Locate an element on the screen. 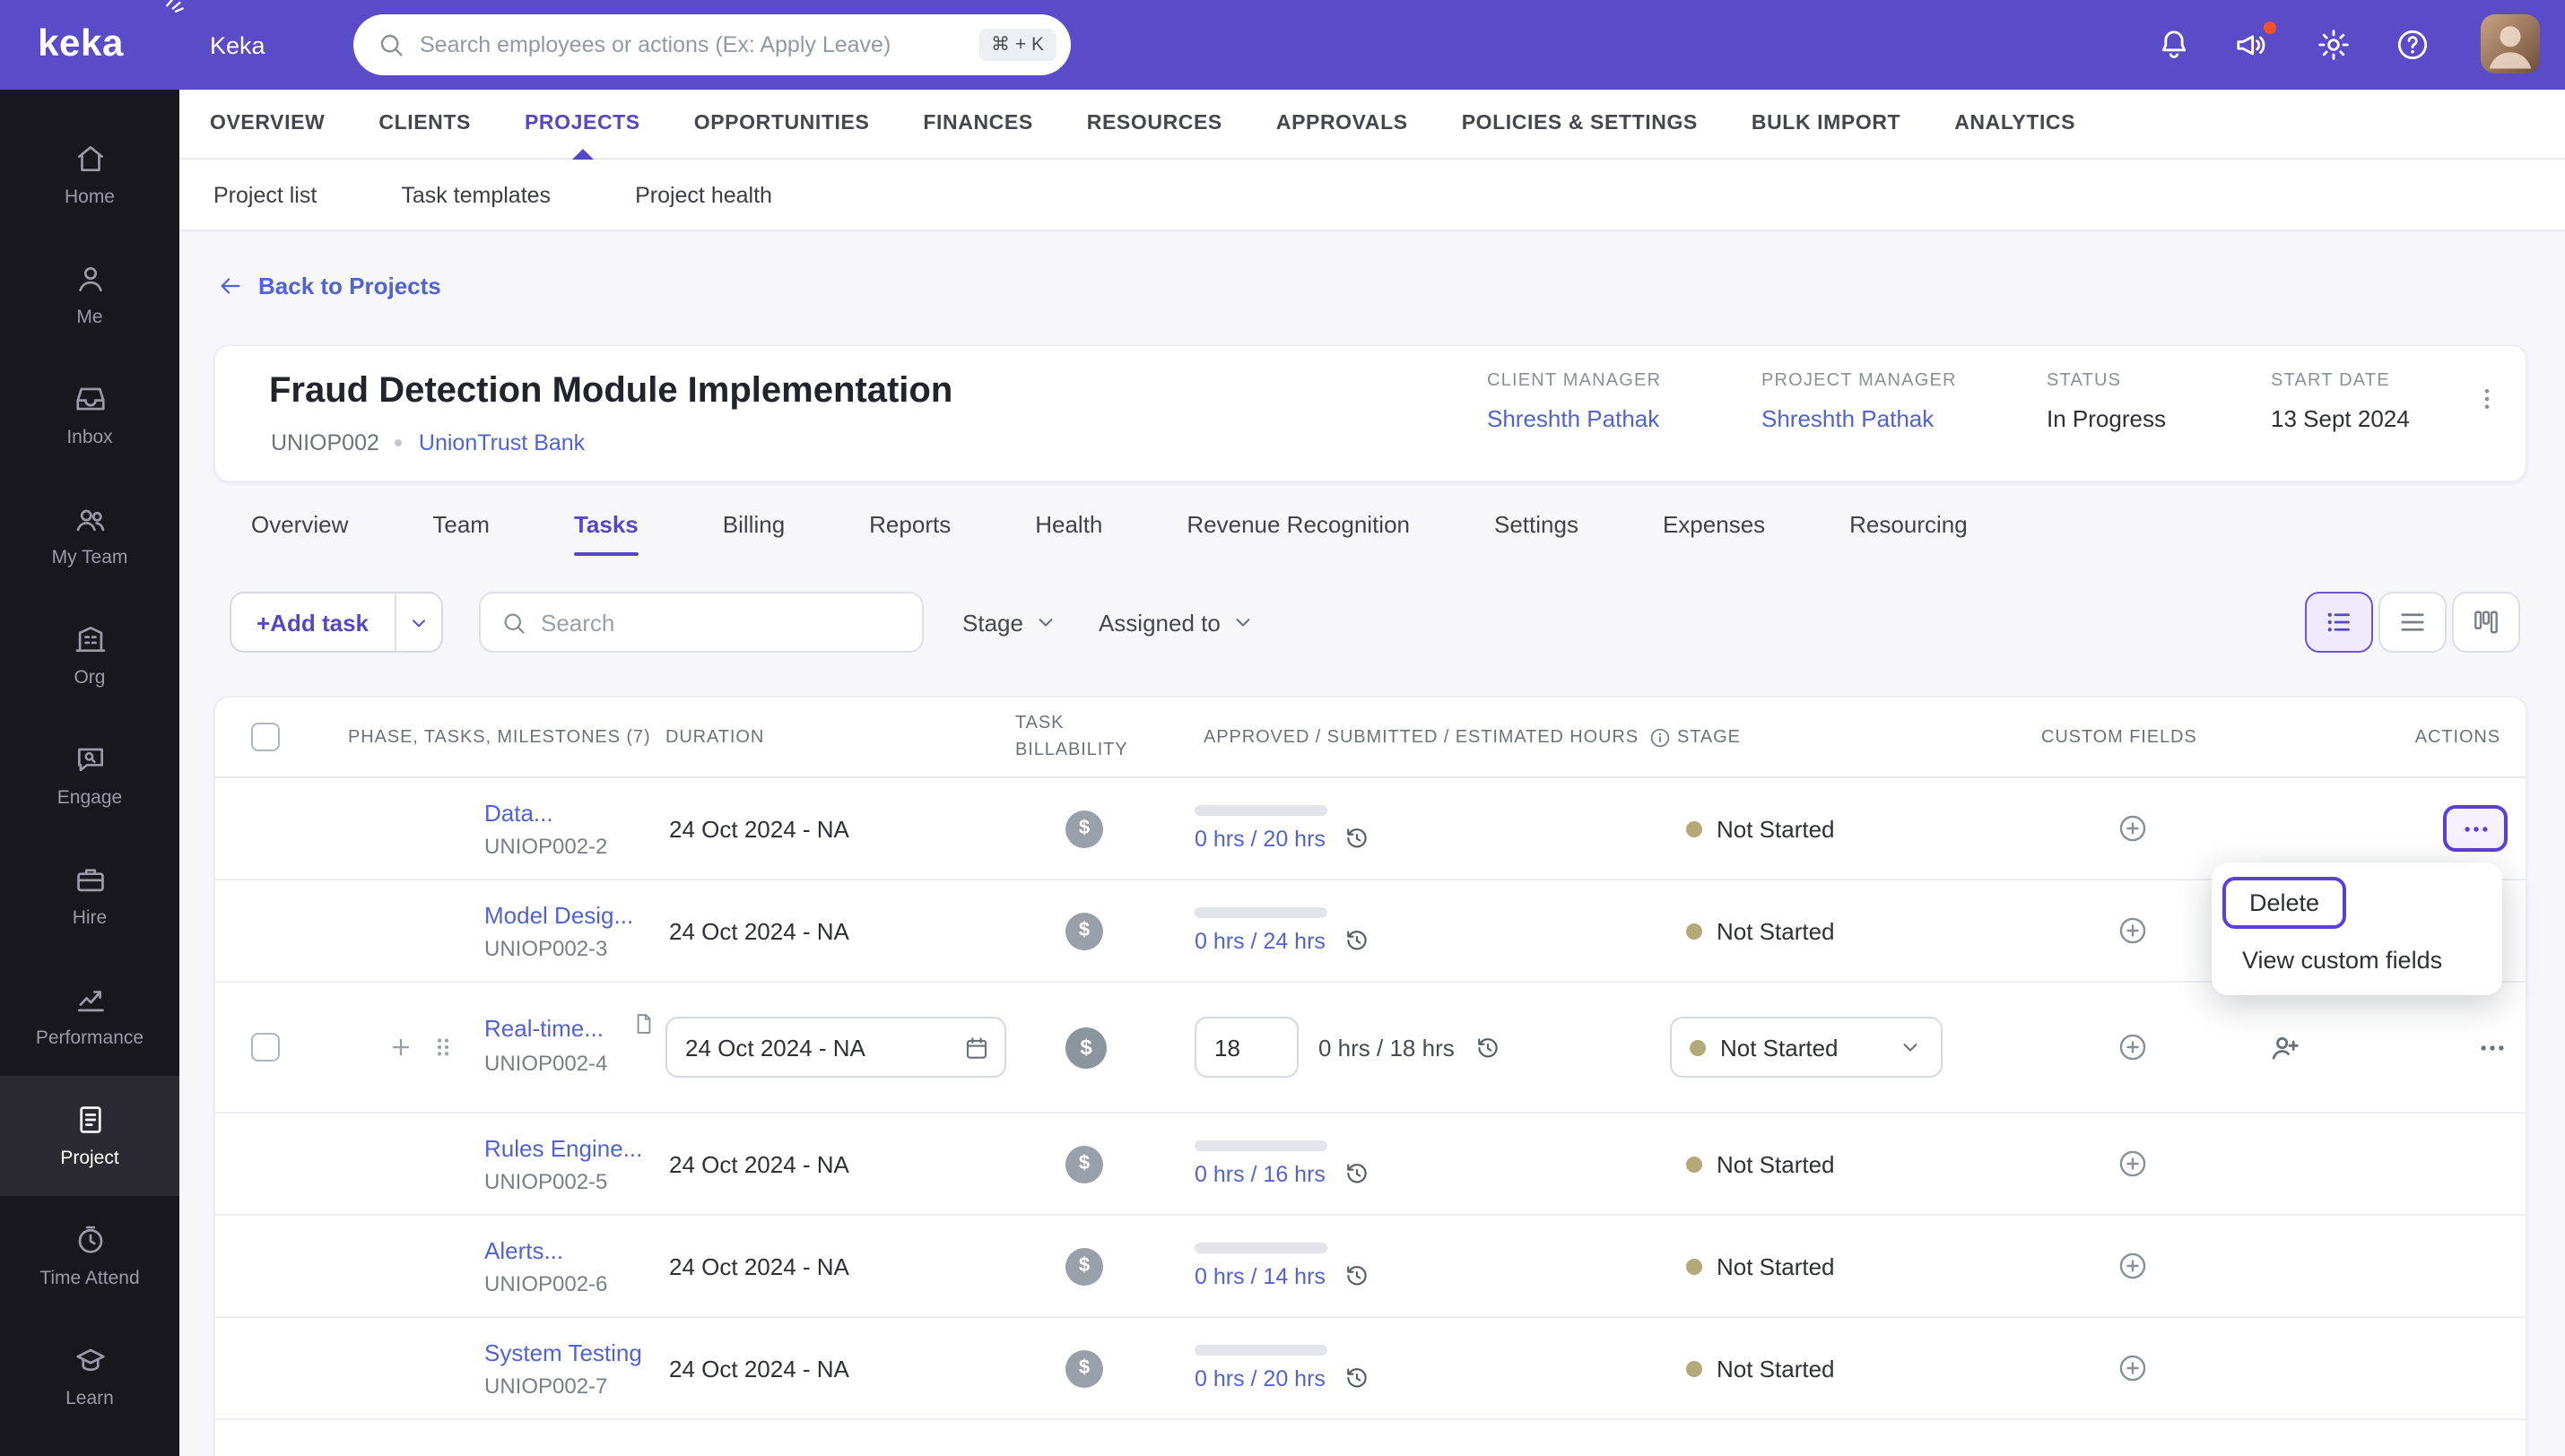 Image resolution: width=2565 pixels, height=1456 pixels. column-header-billability: TASK BILLABILITY is located at coordinates (1071, 737).